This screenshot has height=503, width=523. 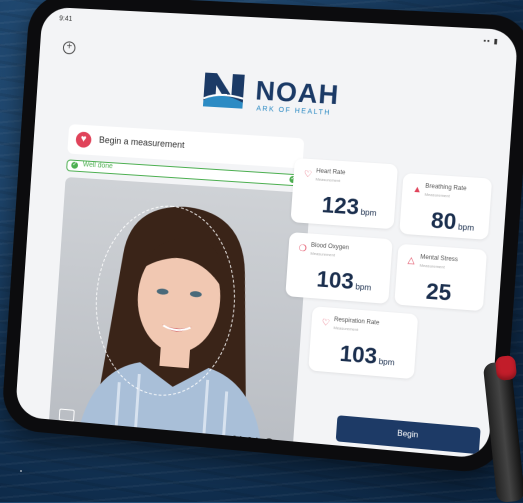 What do you see at coordinates (83, 140) in the screenshot?
I see `heart-icon: ♥` at bounding box center [83, 140].